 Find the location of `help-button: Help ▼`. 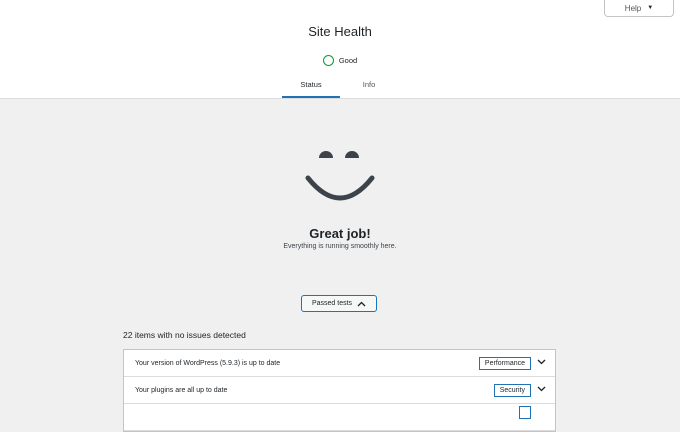

help-button: Help ▼ is located at coordinates (639, 8).